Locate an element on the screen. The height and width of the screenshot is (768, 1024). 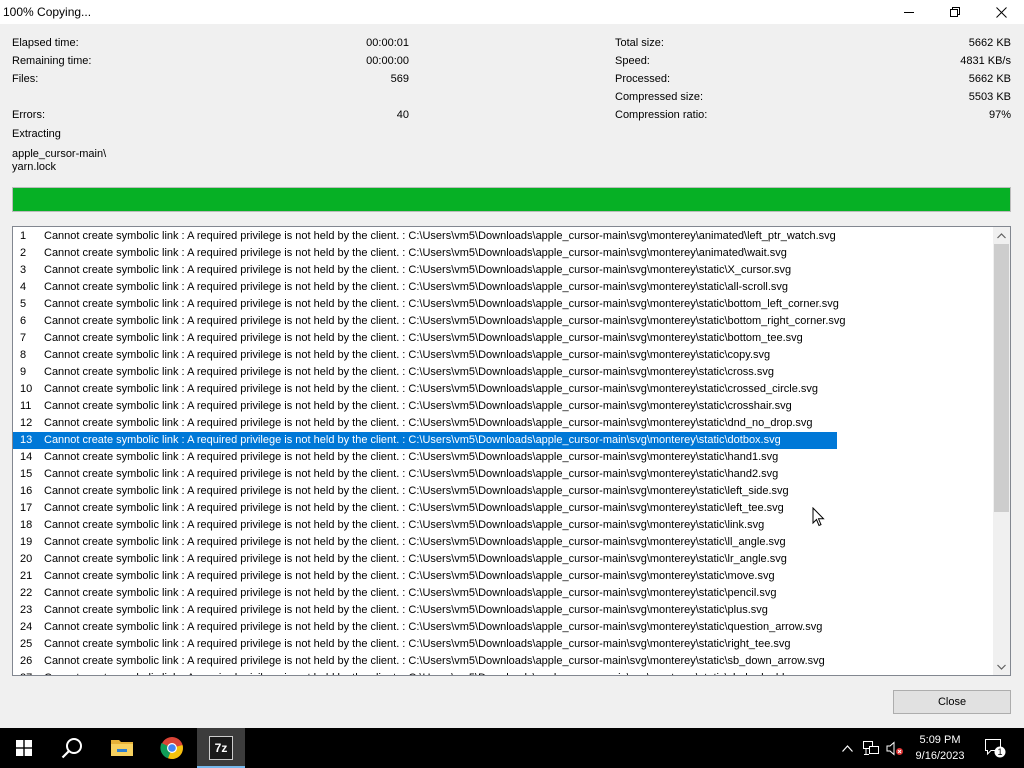
network-icon is located at coordinates (870, 747).